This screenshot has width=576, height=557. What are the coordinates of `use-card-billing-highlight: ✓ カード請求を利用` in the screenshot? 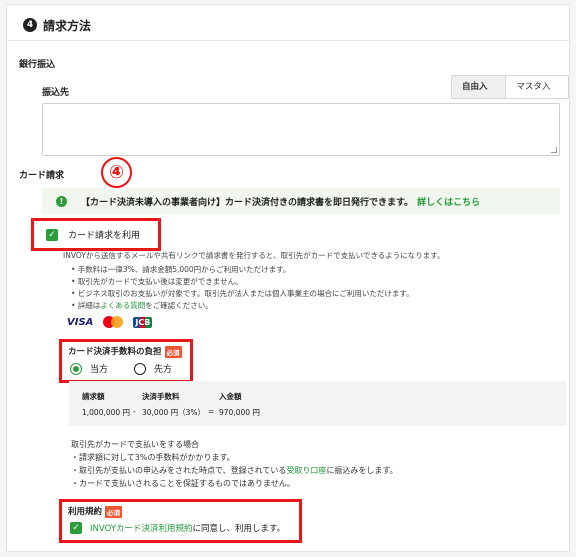 It's located at (96, 234).